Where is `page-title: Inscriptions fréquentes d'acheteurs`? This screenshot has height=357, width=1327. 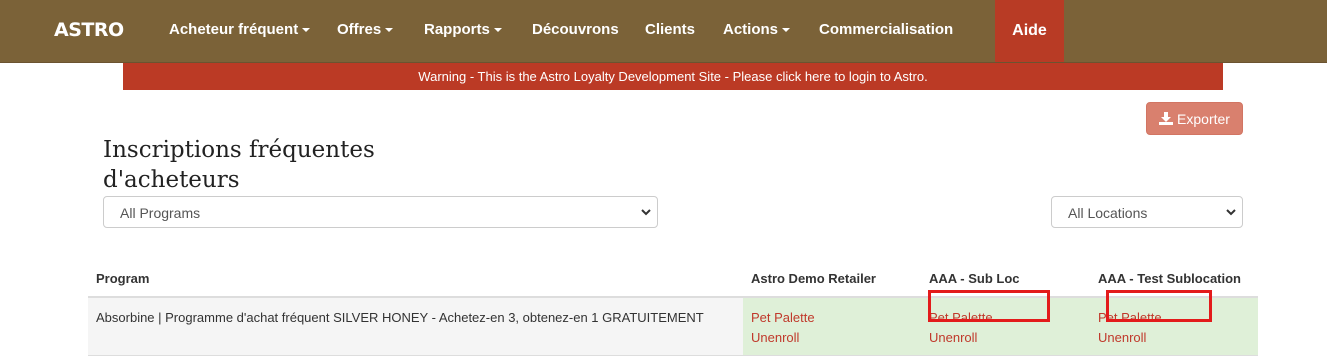 page-title: Inscriptions fréquentes d'acheteurs is located at coordinates (239, 165).